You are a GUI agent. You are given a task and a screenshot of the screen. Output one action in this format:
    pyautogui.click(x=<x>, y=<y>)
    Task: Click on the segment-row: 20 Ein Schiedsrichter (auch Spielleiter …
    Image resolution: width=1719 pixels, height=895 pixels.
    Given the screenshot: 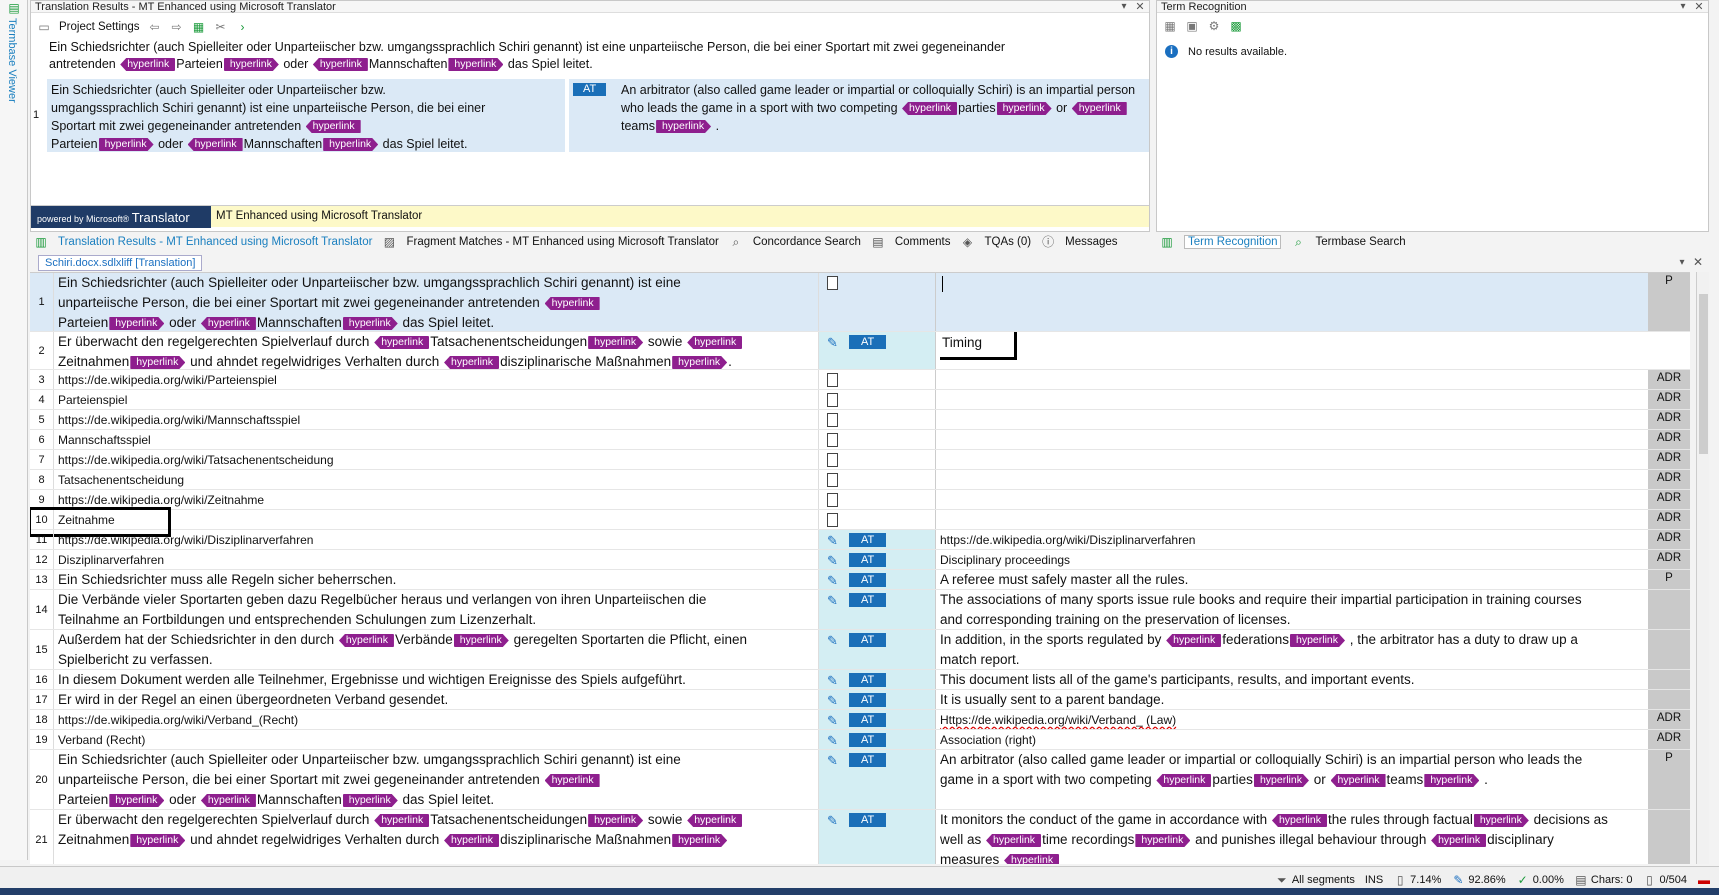 What is the action you would take?
    pyautogui.click(x=860, y=780)
    